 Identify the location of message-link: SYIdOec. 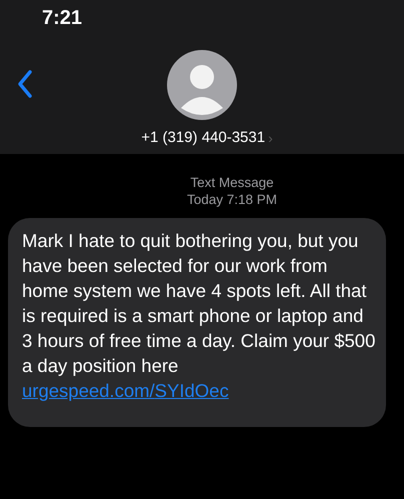
(191, 390).